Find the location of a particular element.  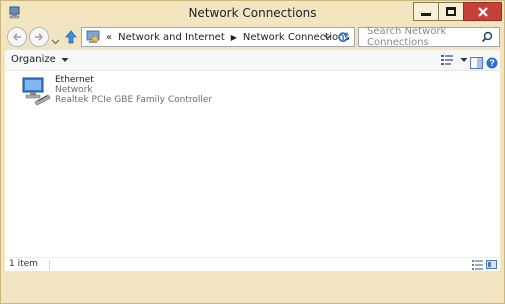

back-arrow-icon is located at coordinates (16, 37).